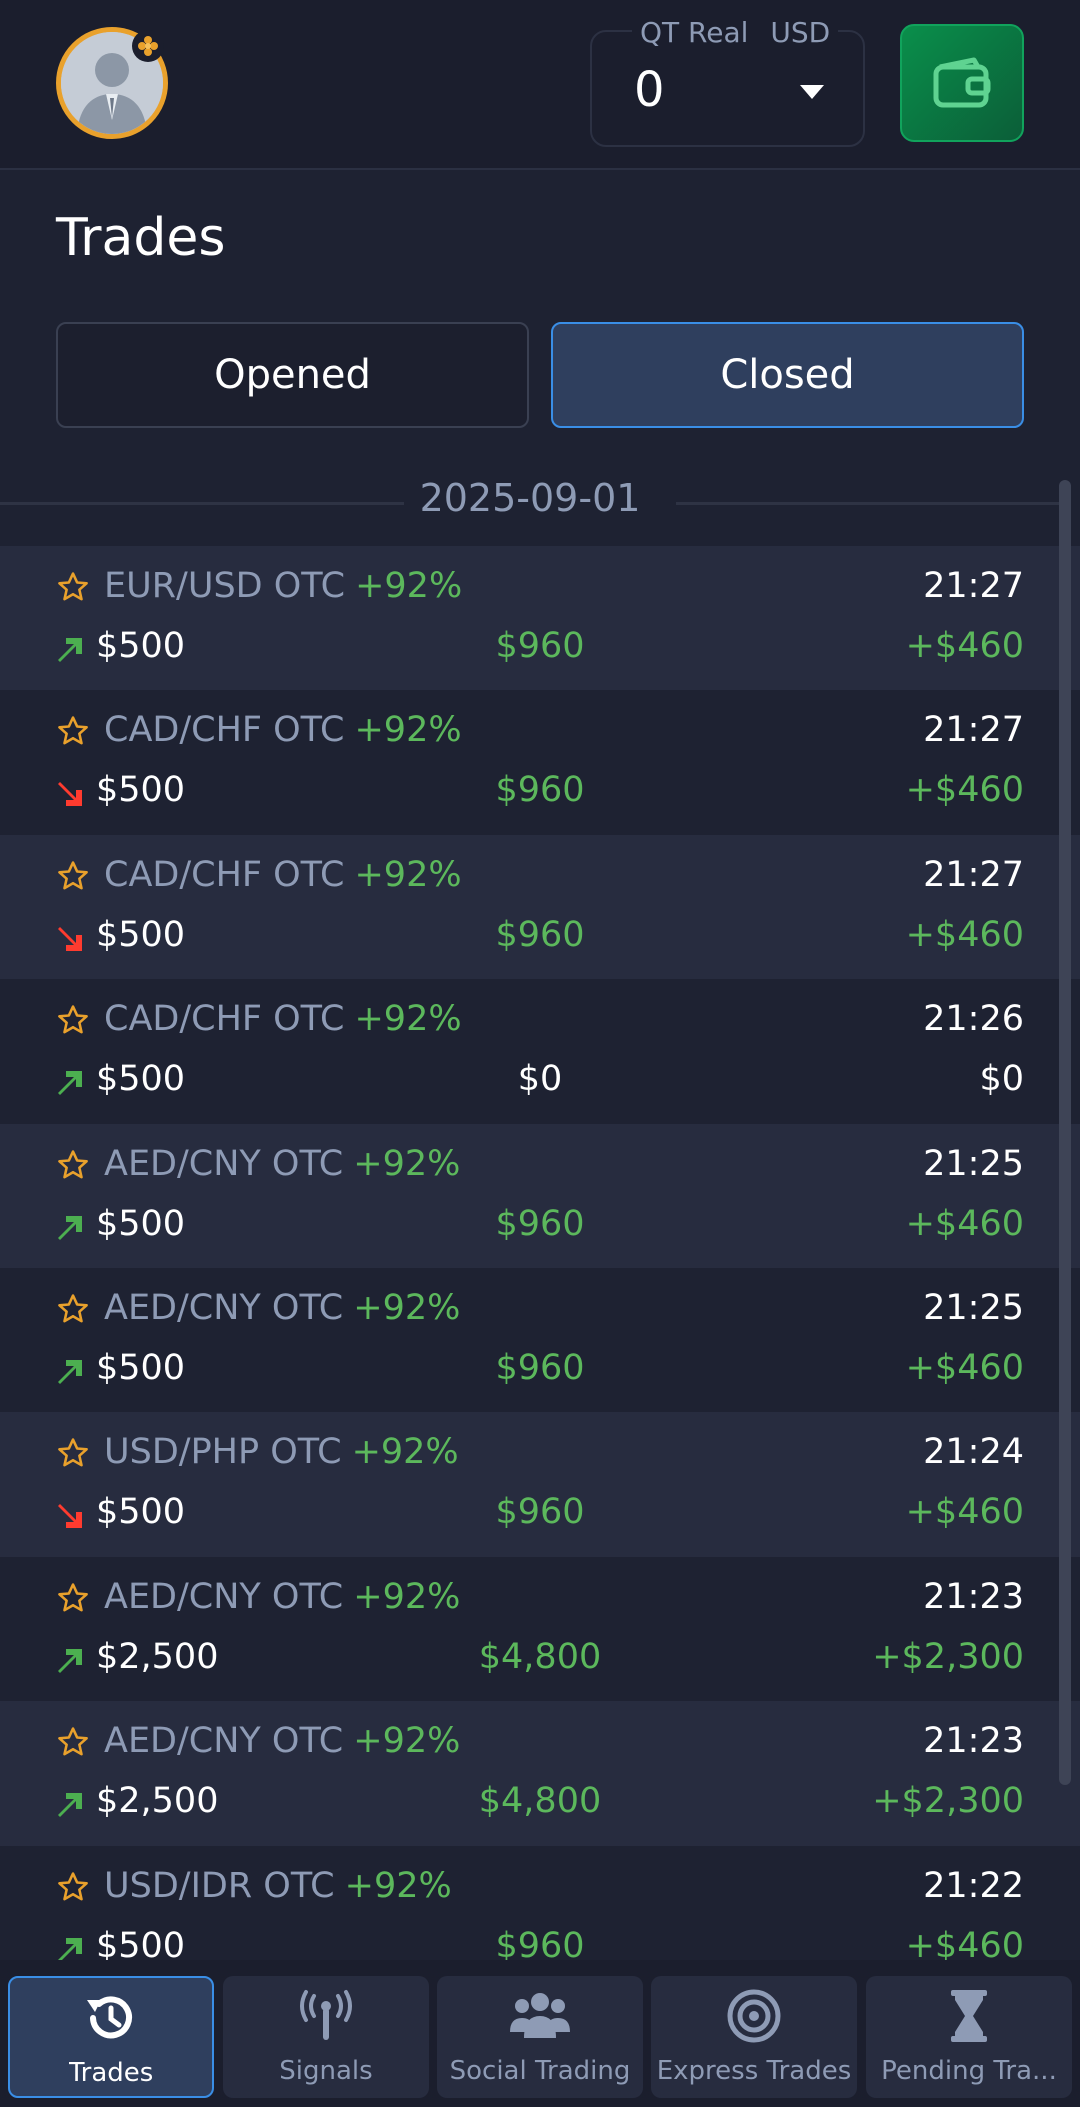 The width and height of the screenshot is (1080, 2107). I want to click on nav-signals: Signals, so click(326, 2037).